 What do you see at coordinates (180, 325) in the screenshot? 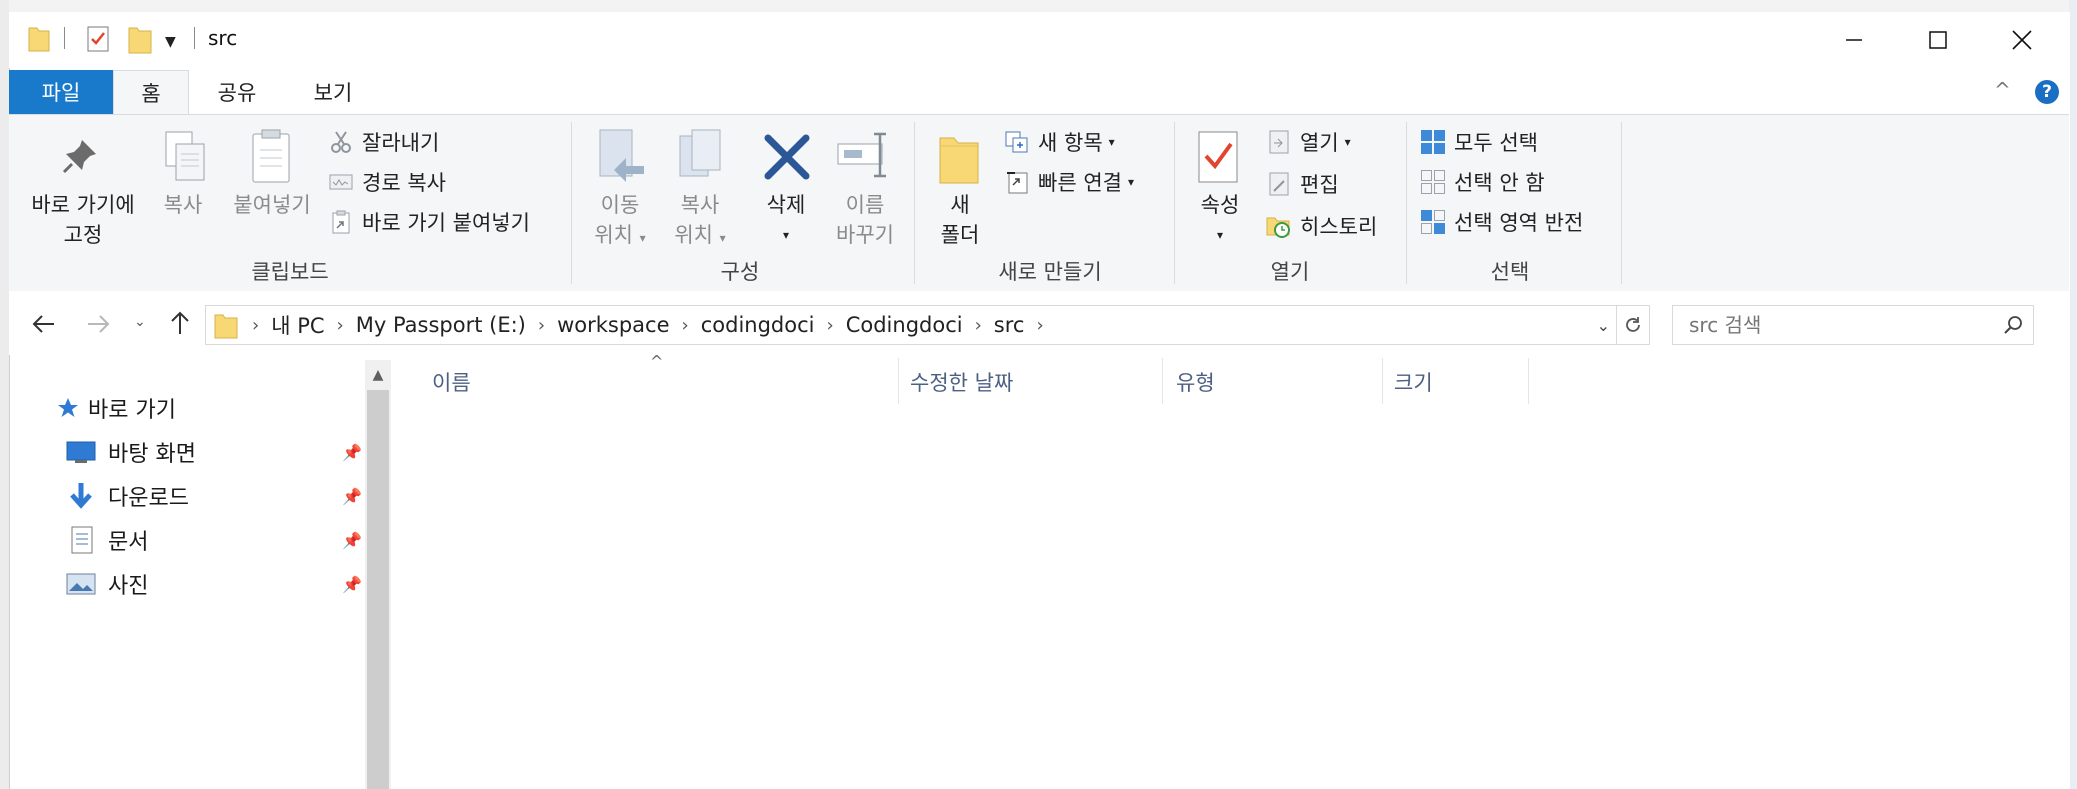
I see `up-button` at bounding box center [180, 325].